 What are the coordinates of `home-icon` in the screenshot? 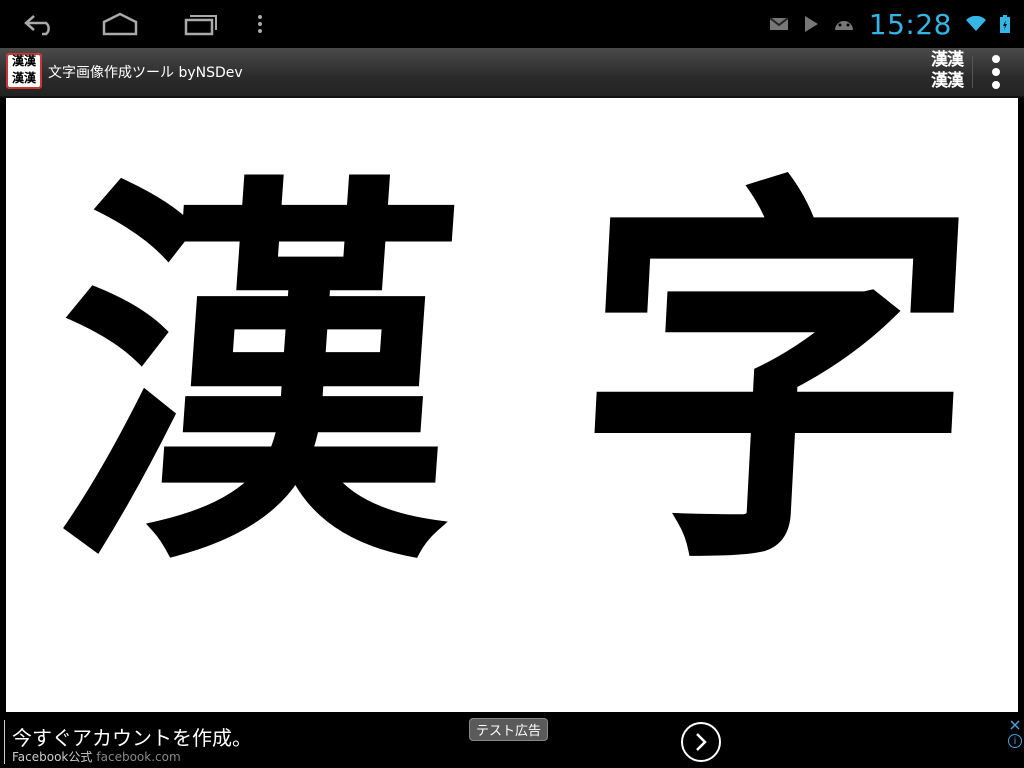 It's located at (120, 24).